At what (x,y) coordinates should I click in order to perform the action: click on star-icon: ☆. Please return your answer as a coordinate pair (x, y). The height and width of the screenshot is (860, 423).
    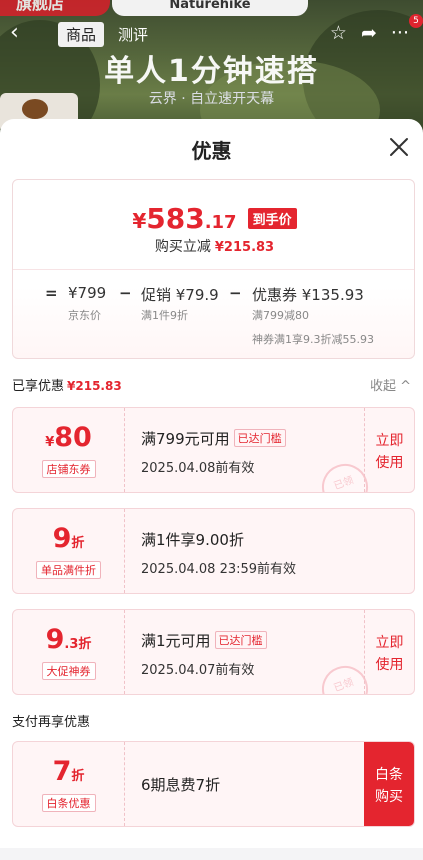
    Looking at the image, I should click on (338, 33).